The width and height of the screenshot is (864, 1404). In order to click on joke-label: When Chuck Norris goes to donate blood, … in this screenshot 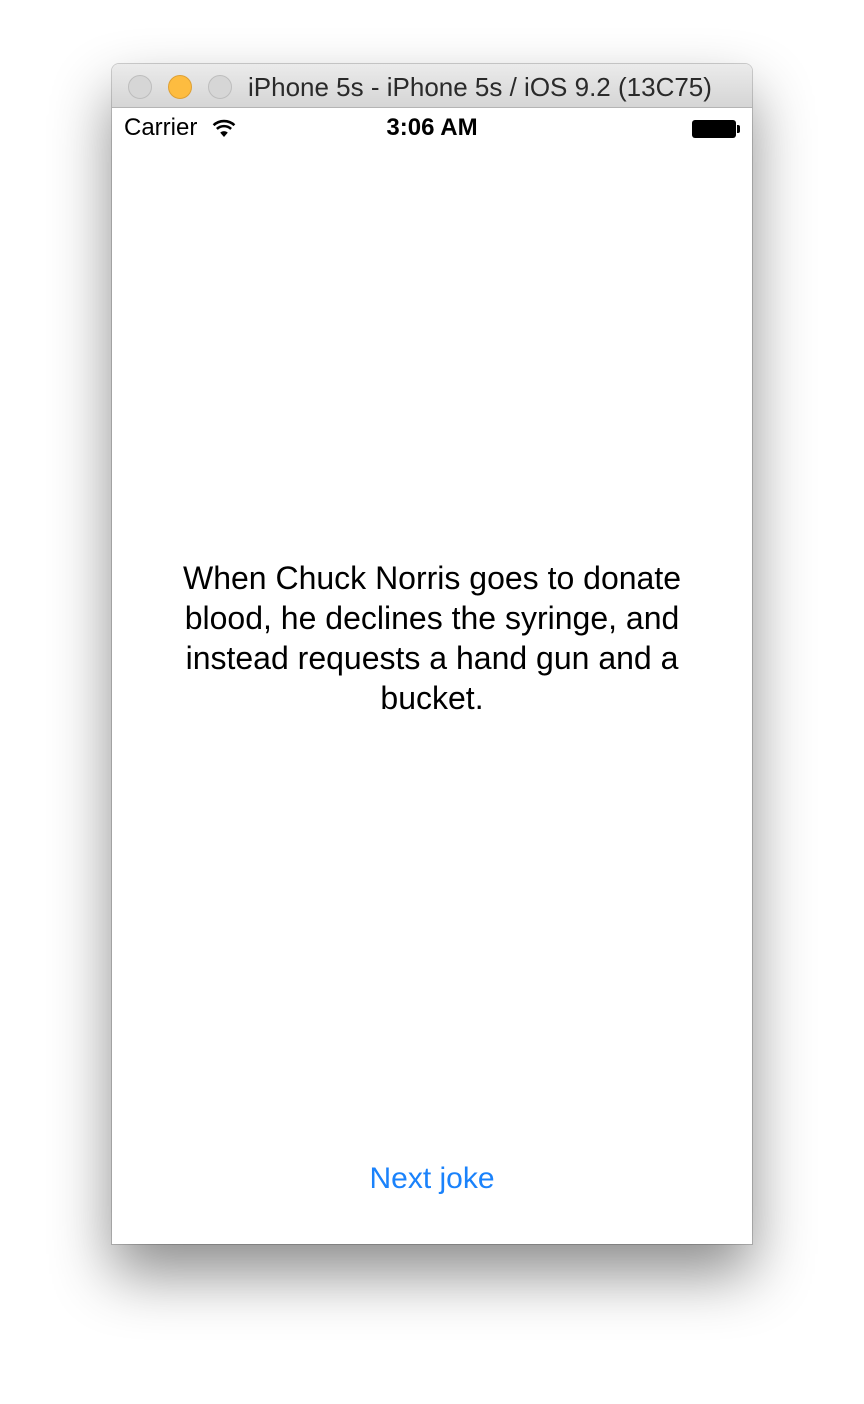, I will do `click(432, 638)`.